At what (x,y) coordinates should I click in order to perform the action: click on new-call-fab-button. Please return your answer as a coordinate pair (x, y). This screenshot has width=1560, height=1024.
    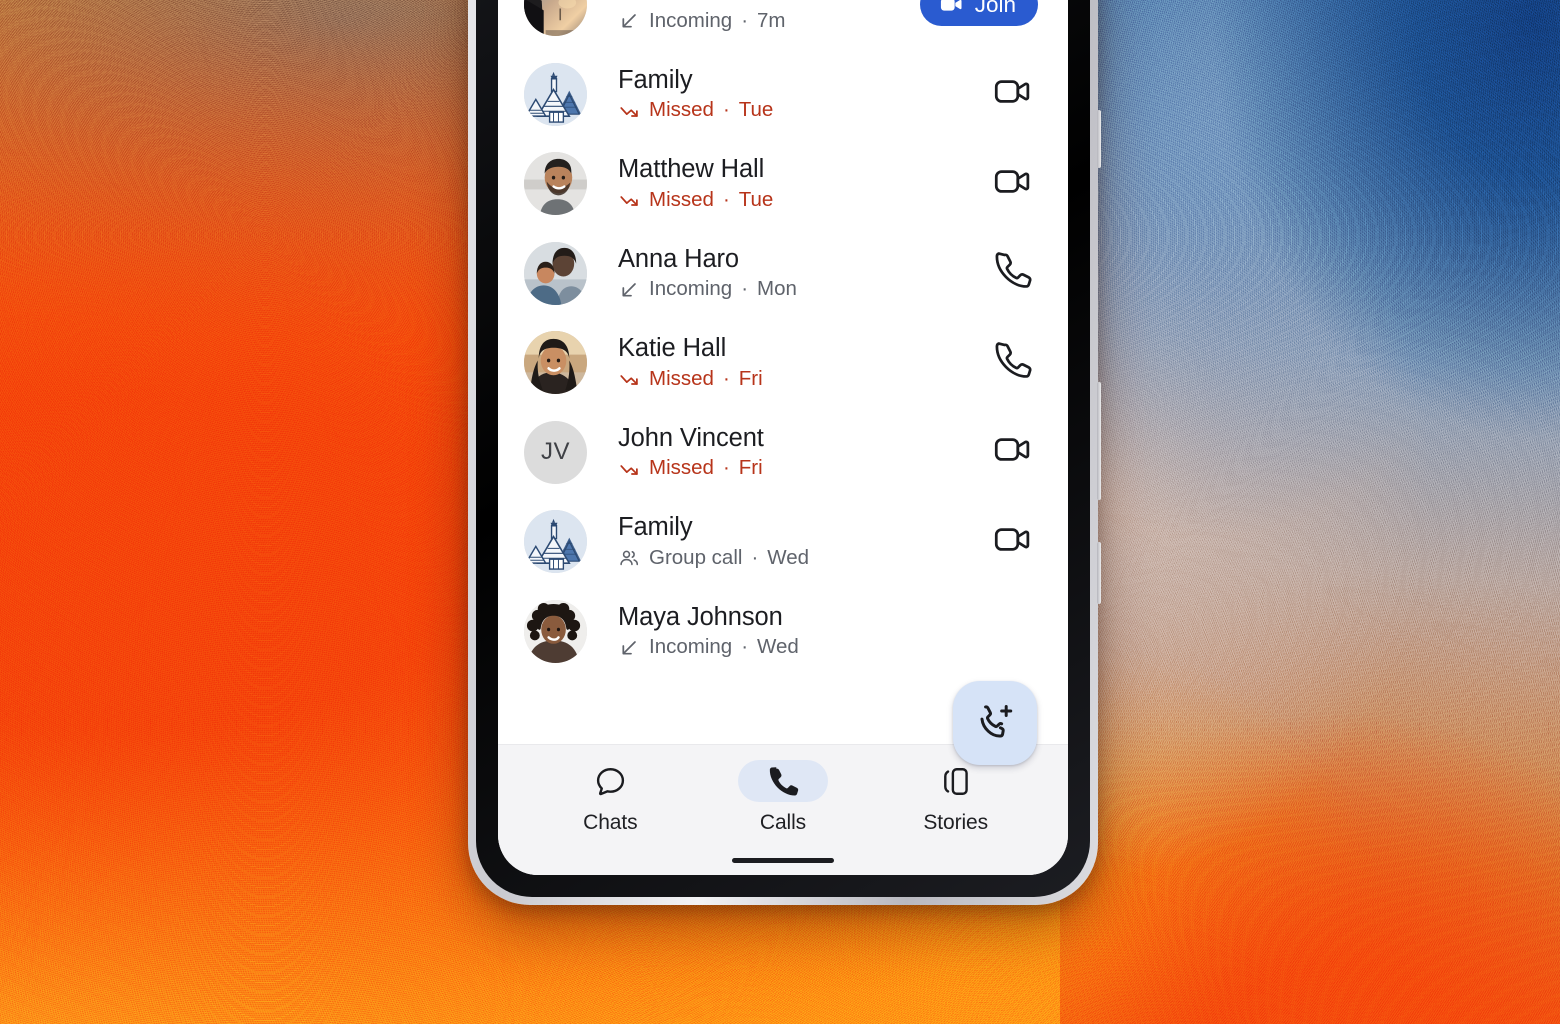
    Looking at the image, I should click on (995, 723).